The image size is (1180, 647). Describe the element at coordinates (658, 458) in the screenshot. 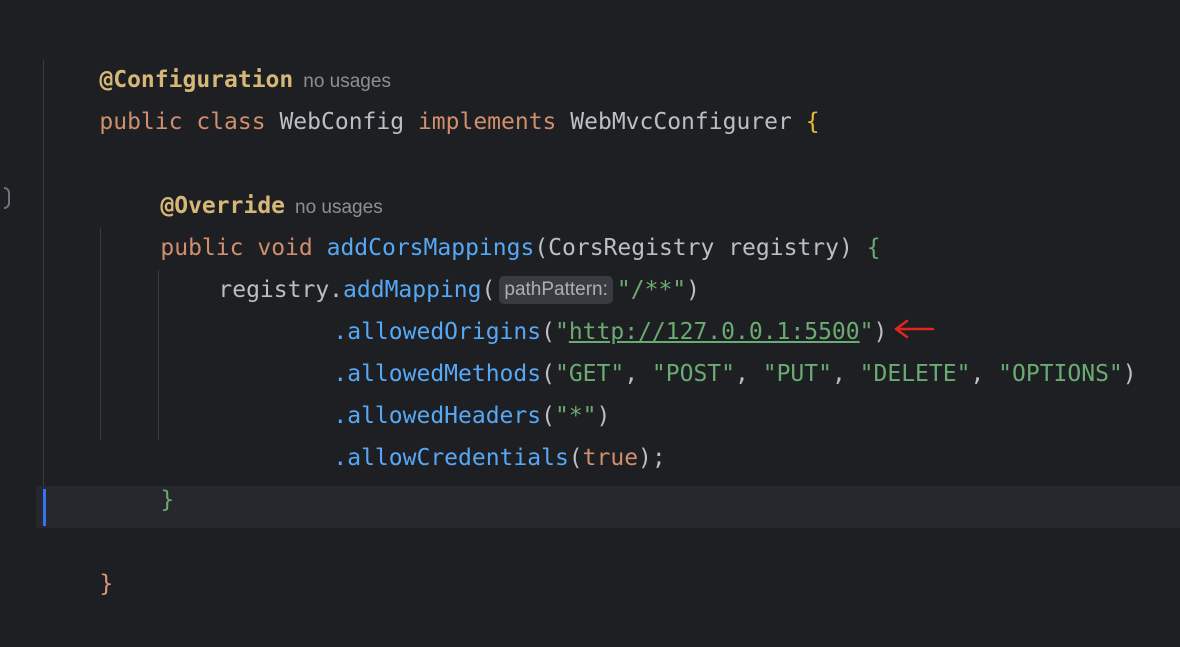

I see `semicolon: ;` at that location.